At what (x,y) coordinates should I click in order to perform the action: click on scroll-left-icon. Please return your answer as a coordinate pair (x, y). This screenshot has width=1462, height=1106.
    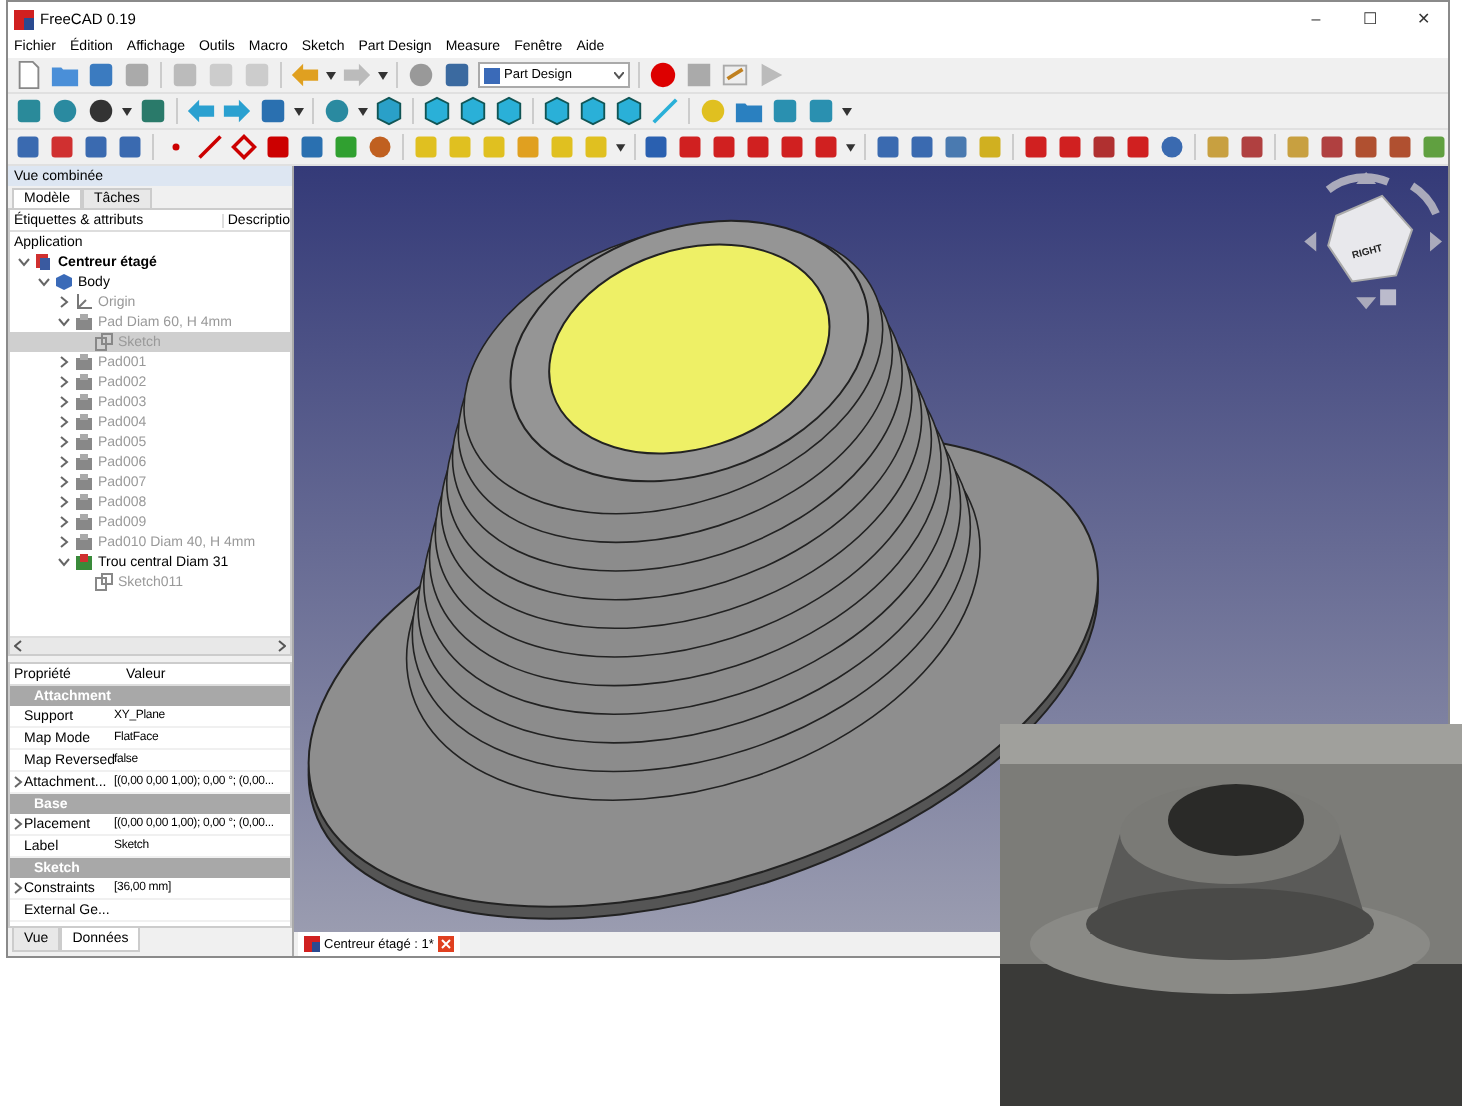
    Looking at the image, I should click on (18, 646).